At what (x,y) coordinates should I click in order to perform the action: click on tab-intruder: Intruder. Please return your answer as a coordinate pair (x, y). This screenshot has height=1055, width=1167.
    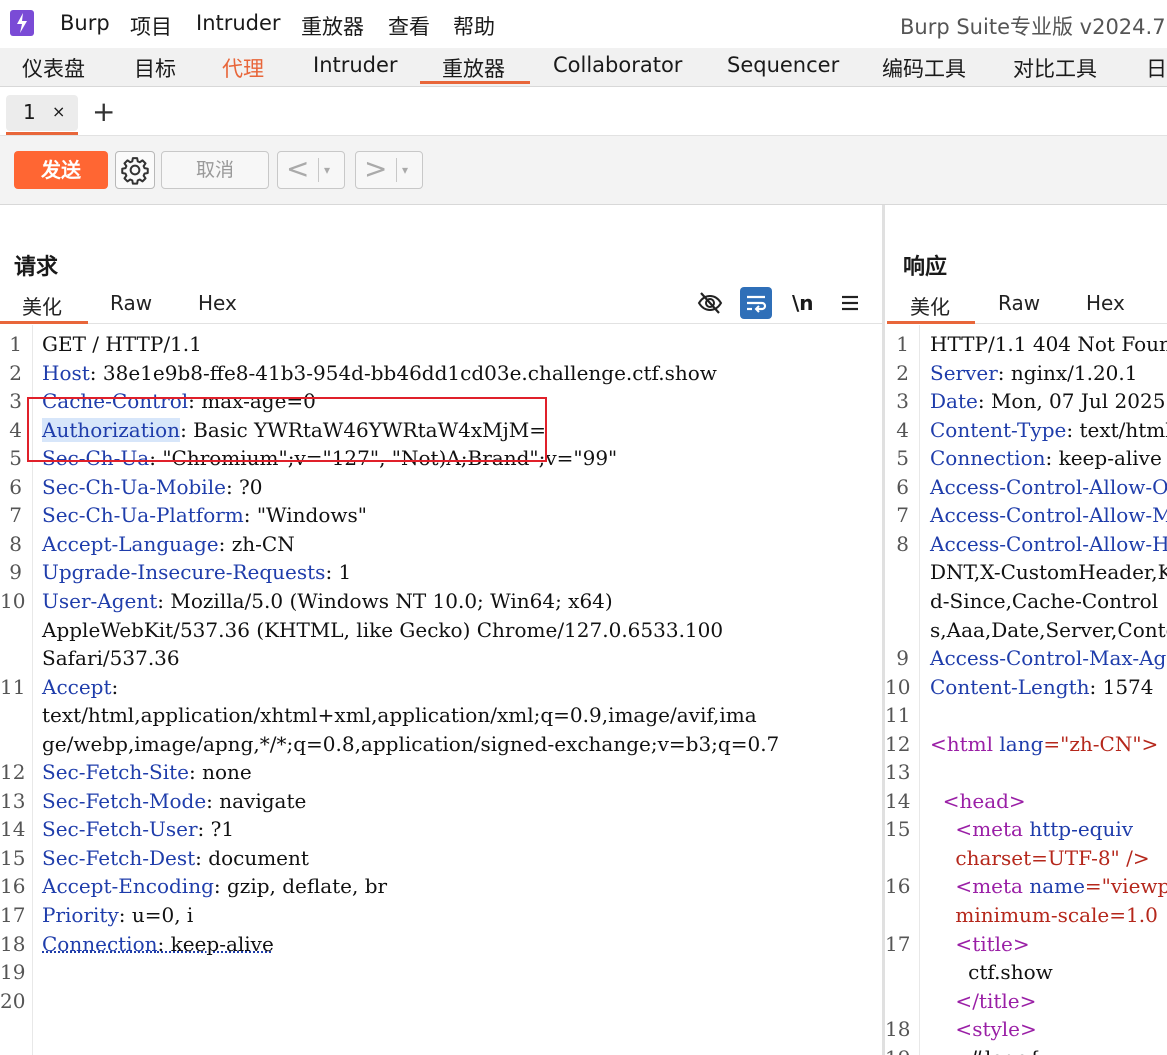
    Looking at the image, I should click on (355, 65).